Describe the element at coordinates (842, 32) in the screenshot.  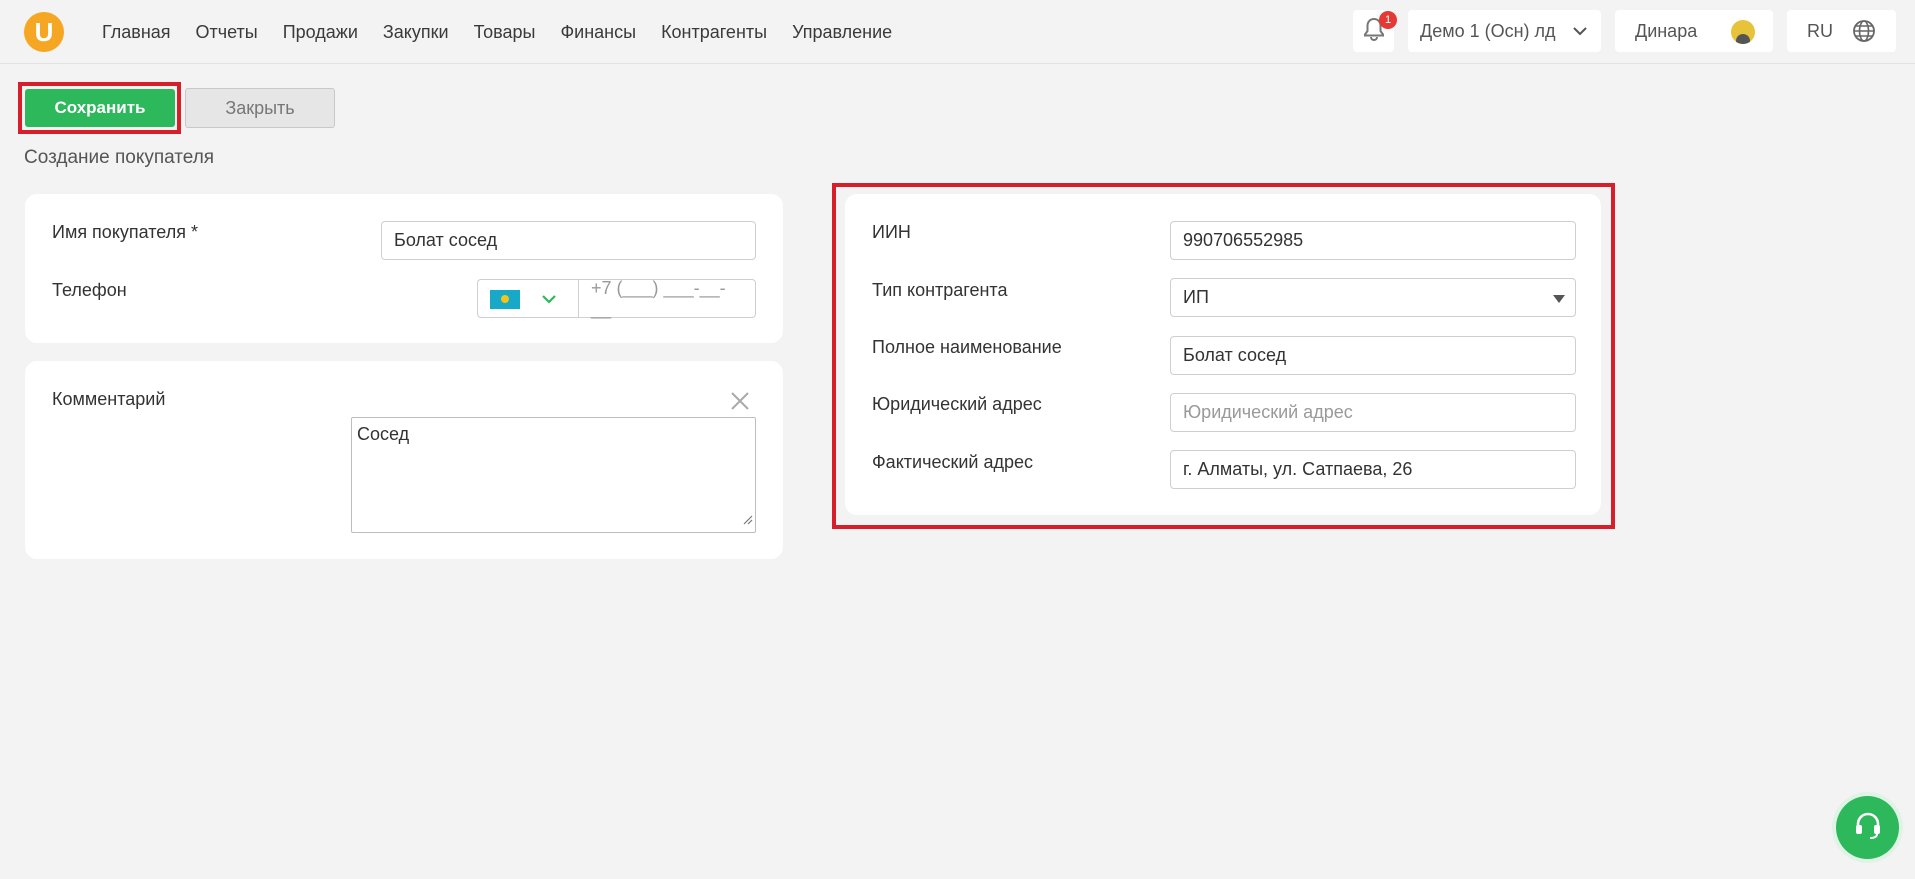
I see `nav-item-management: Управление` at that location.